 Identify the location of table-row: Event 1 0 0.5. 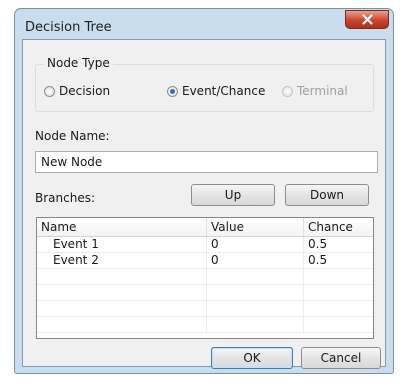
(205, 245).